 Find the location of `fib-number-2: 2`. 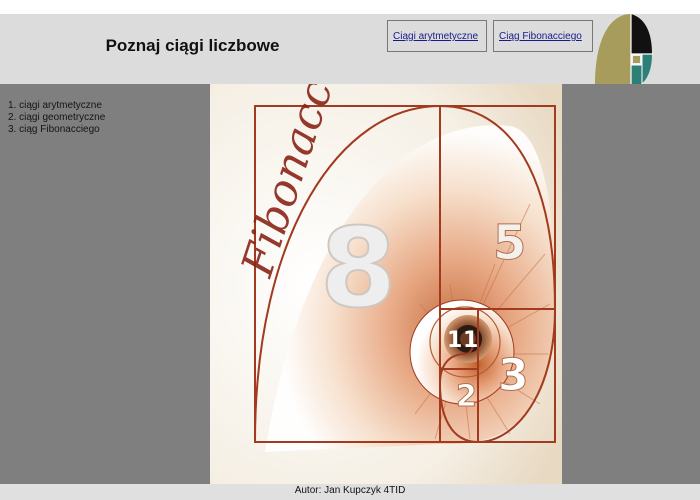

fib-number-2: 2 is located at coordinates (466, 396).